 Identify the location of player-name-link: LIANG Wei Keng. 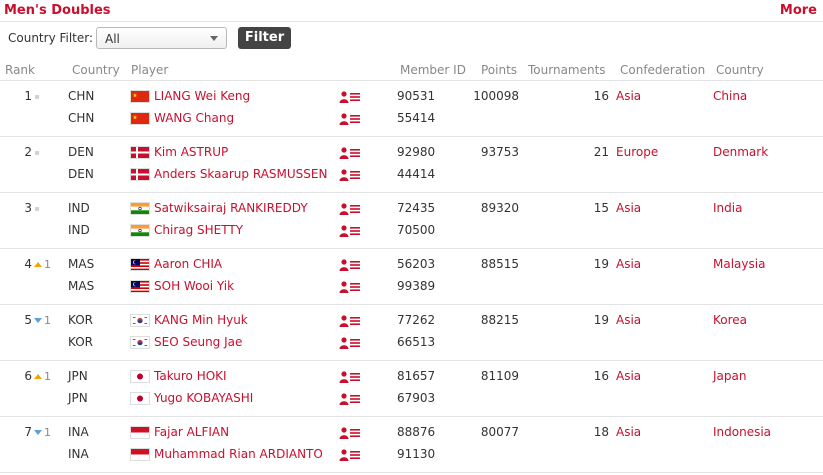
(202, 96).